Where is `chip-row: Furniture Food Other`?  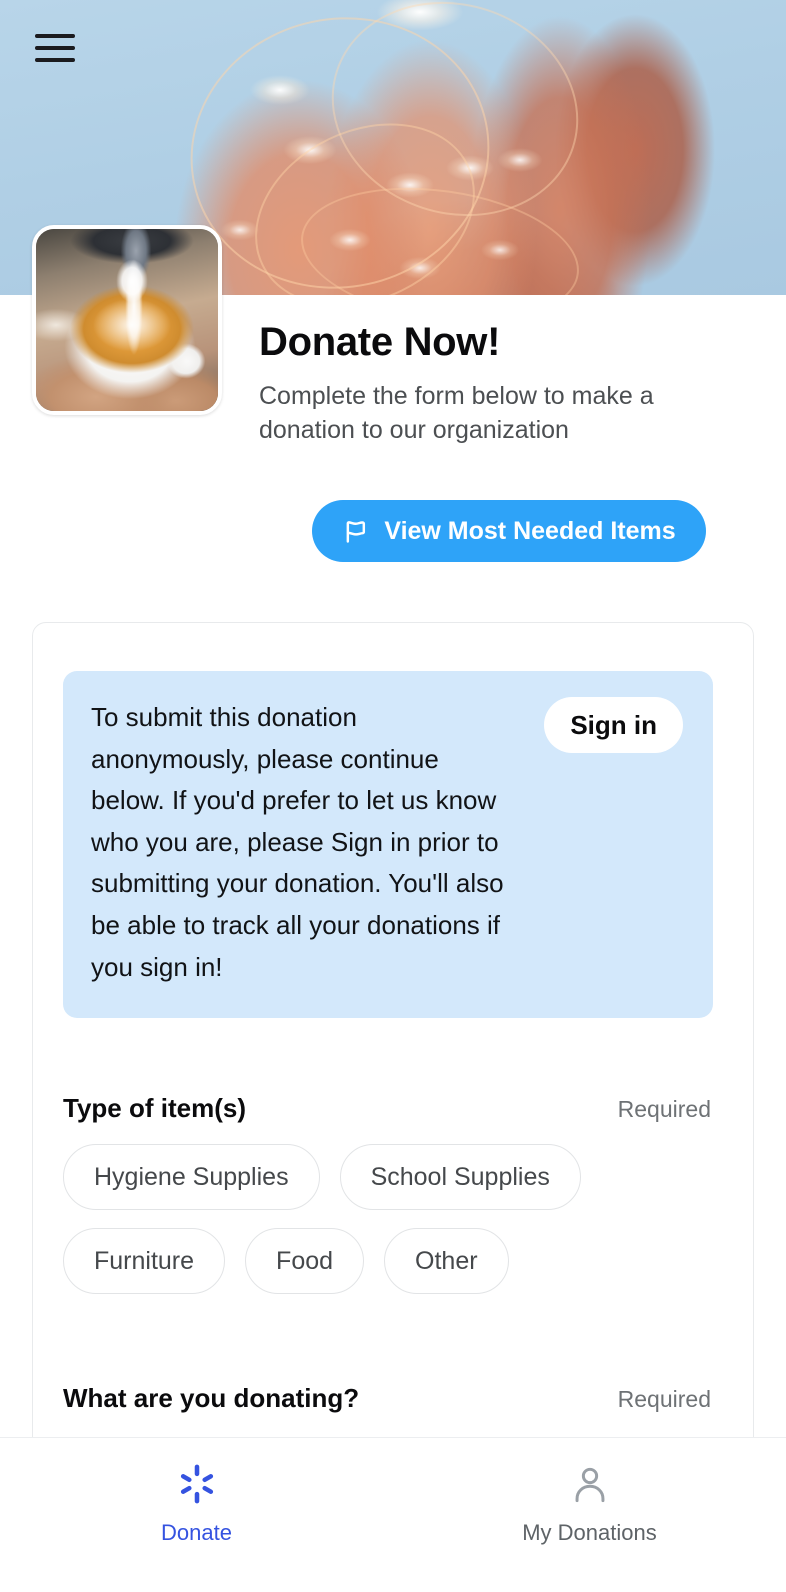
chip-row: Furniture Food Other is located at coordinates (393, 1261).